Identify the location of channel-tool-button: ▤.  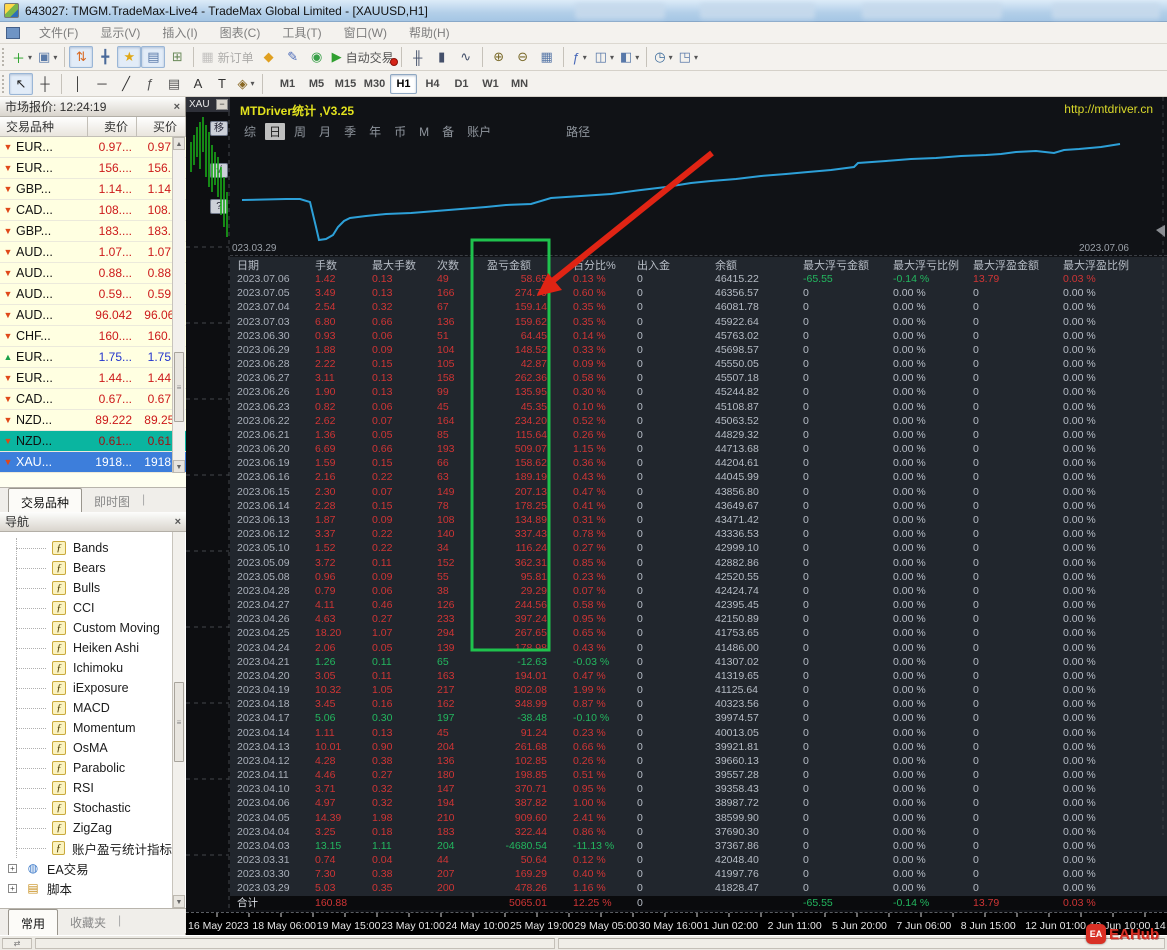
(174, 84).